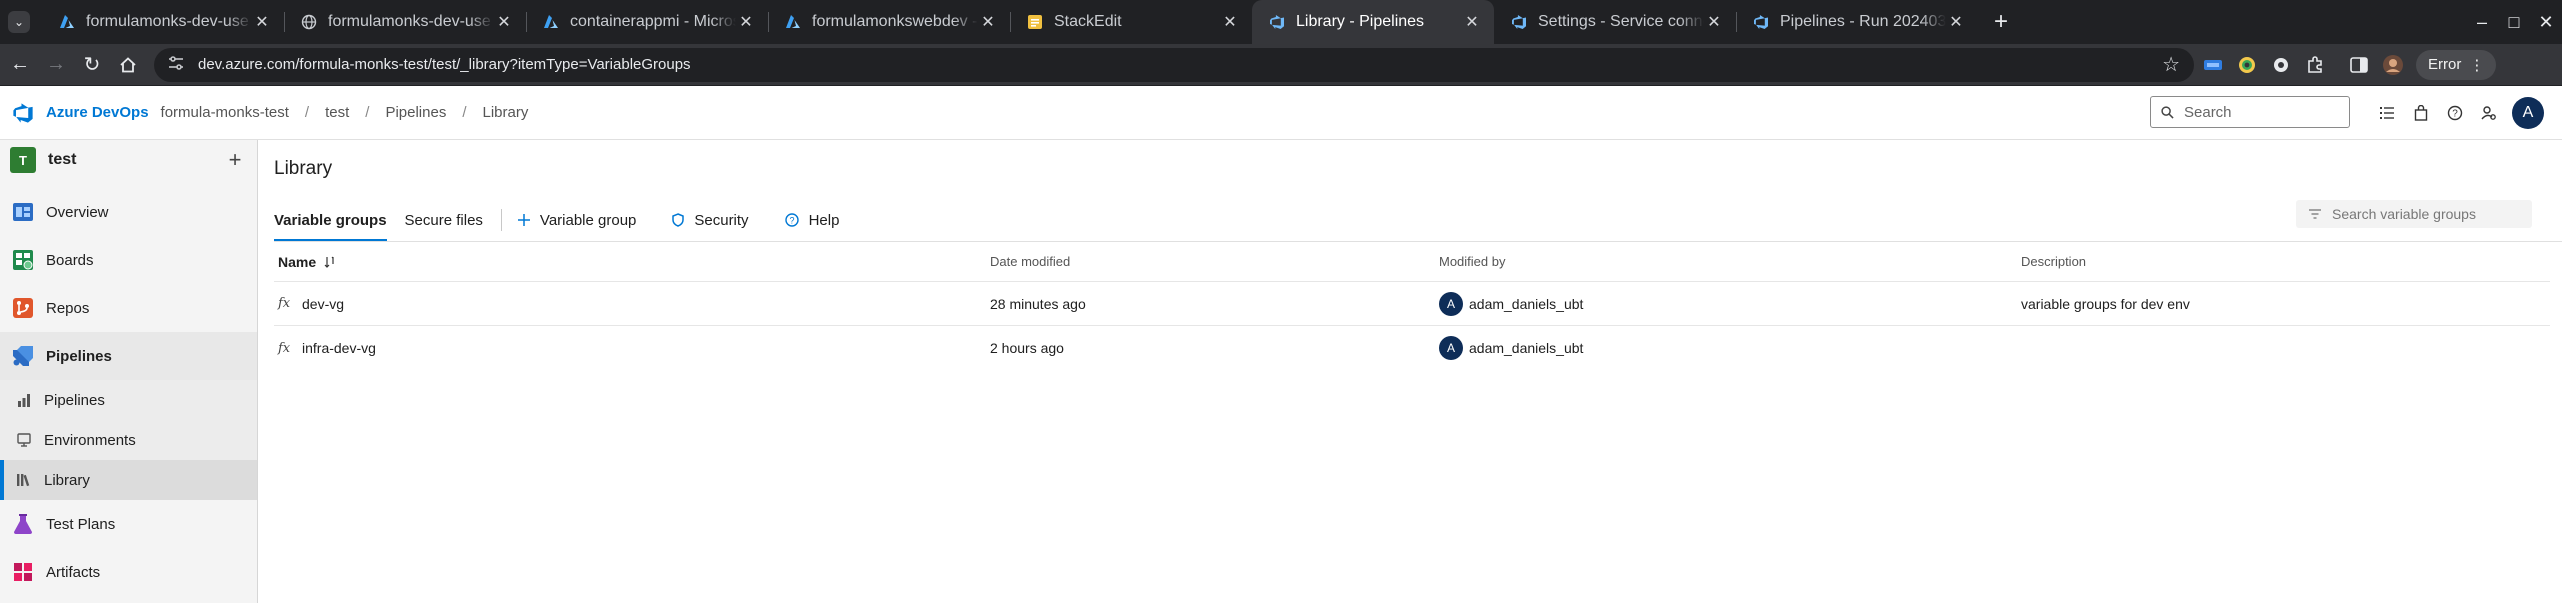 The height and width of the screenshot is (603, 2562). I want to click on site-settings-icon, so click(176, 64).